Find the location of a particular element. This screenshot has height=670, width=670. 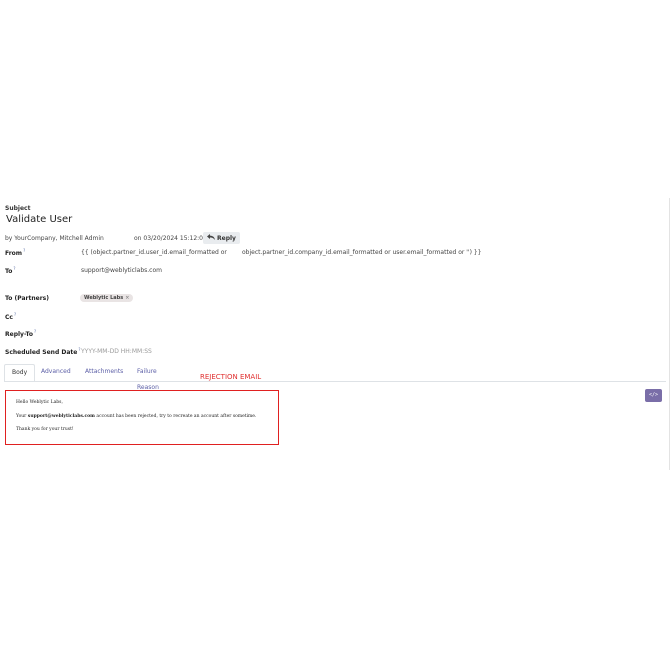

subject-label: Subject is located at coordinates (18, 208).